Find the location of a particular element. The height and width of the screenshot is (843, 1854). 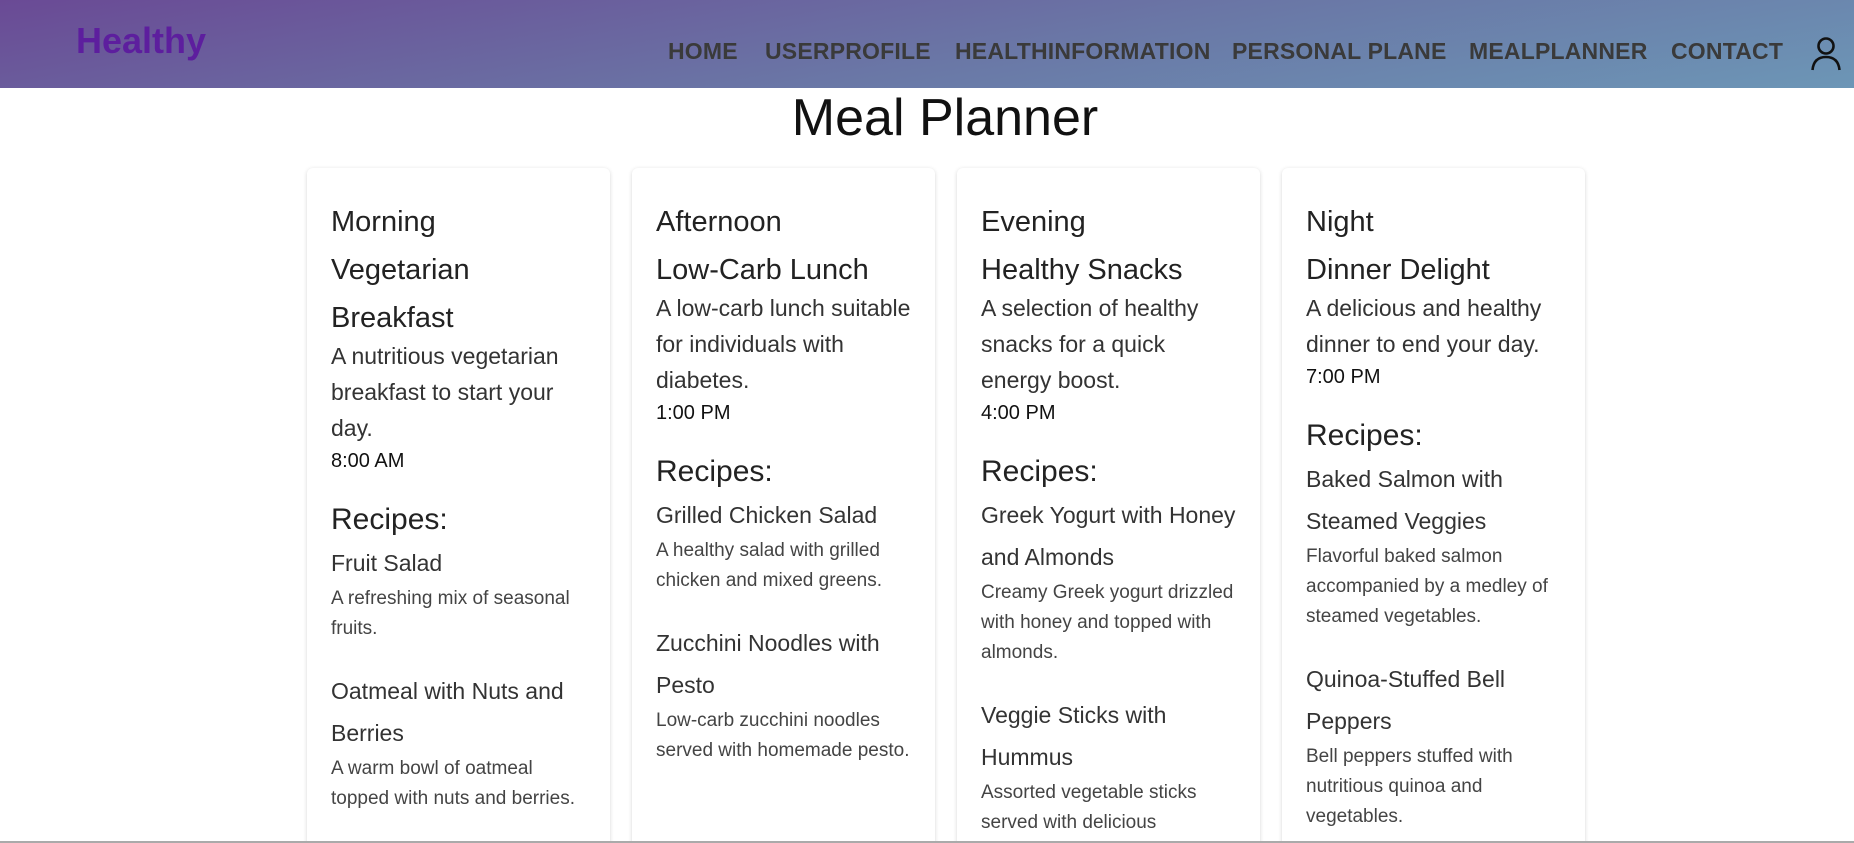

user-icon is located at coordinates (1826, 54).